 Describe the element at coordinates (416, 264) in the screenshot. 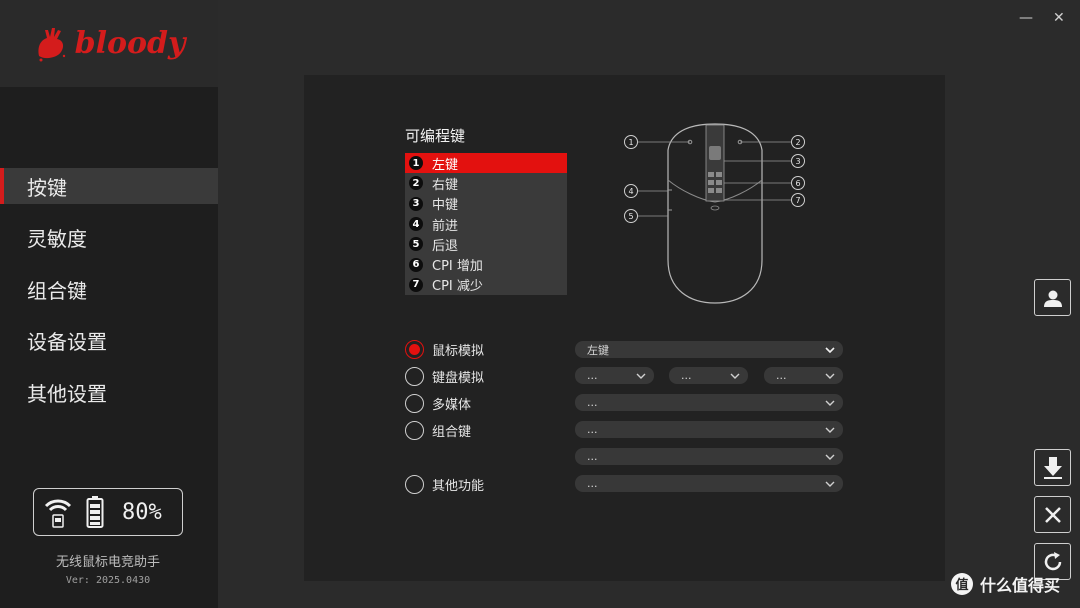

I see `key-number-badge: 6` at that location.